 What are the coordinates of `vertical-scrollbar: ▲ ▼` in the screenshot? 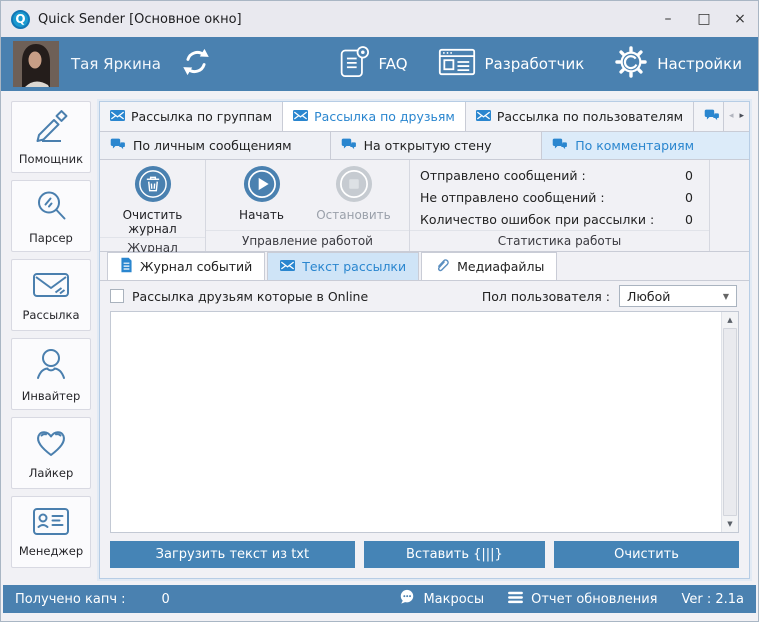 It's located at (729, 422).